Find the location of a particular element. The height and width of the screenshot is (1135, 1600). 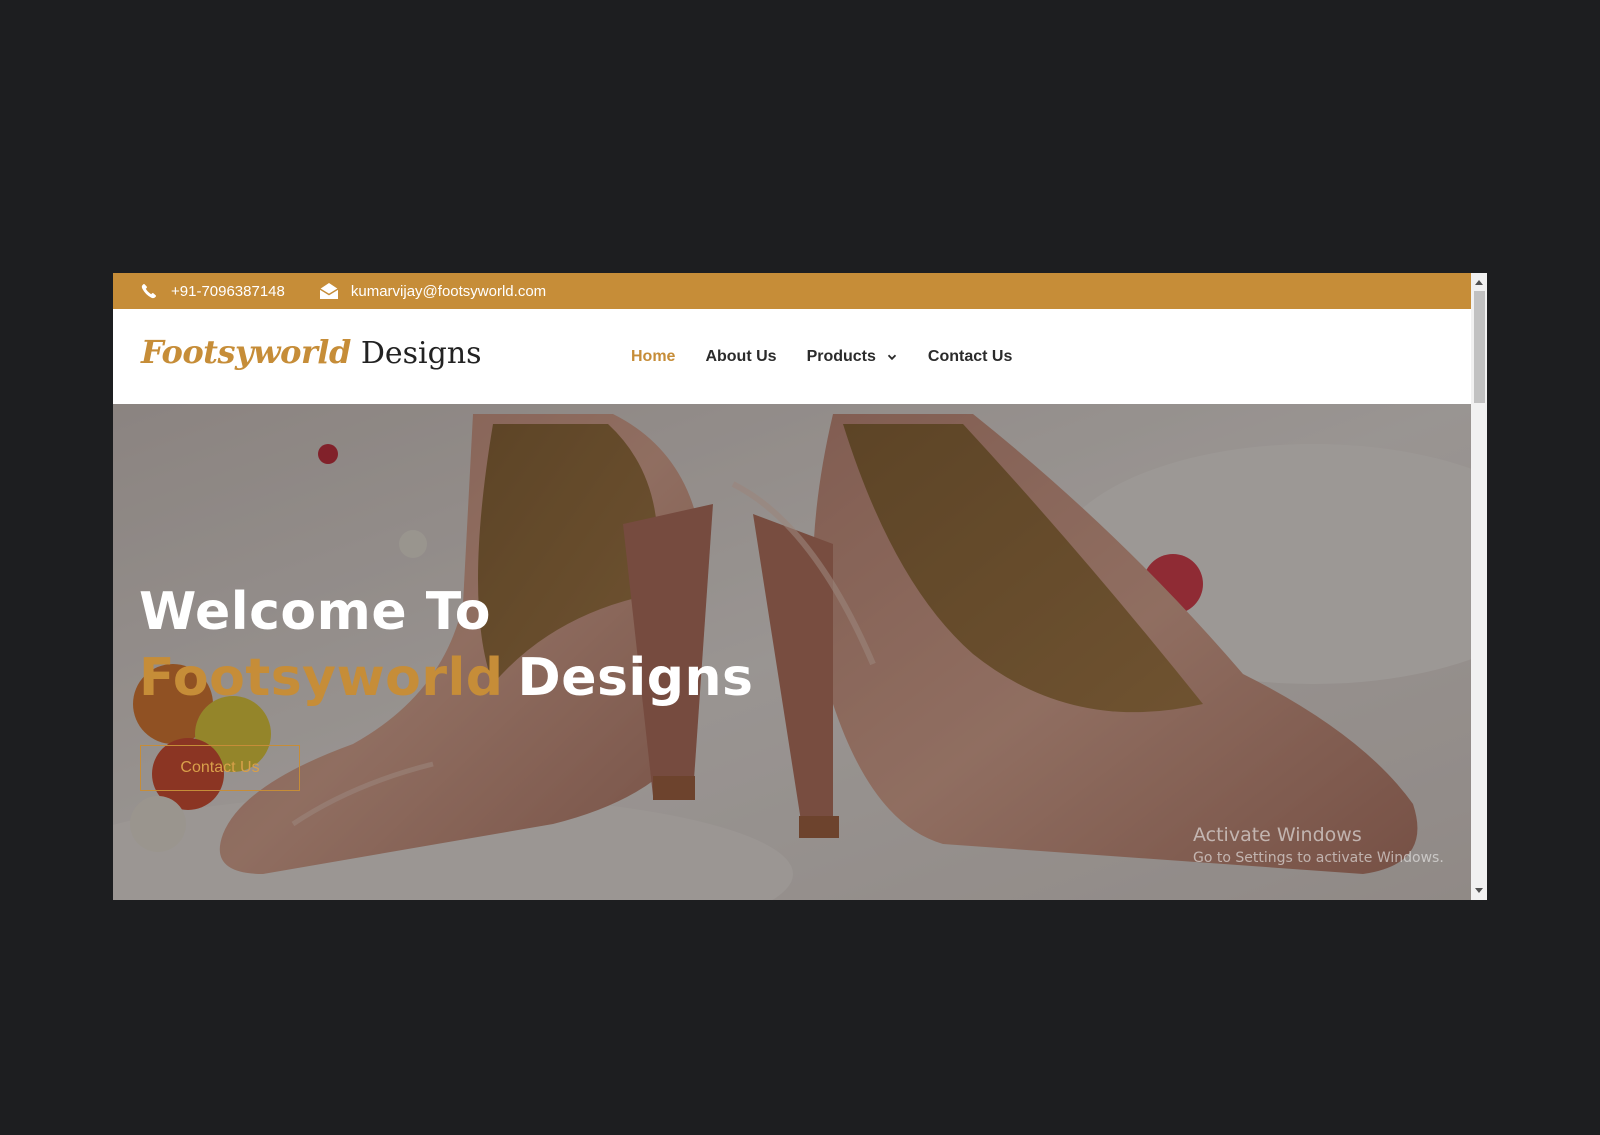

nav-about-us: About Us is located at coordinates (740, 357).